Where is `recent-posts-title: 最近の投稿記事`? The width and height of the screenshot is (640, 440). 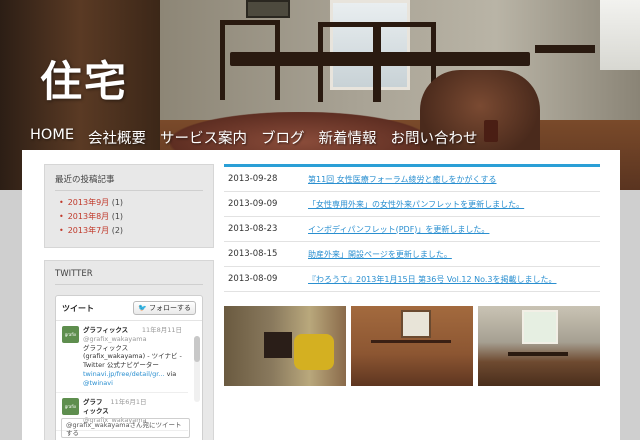 recent-posts-title: 最近の投稿記事 is located at coordinates (129, 182).